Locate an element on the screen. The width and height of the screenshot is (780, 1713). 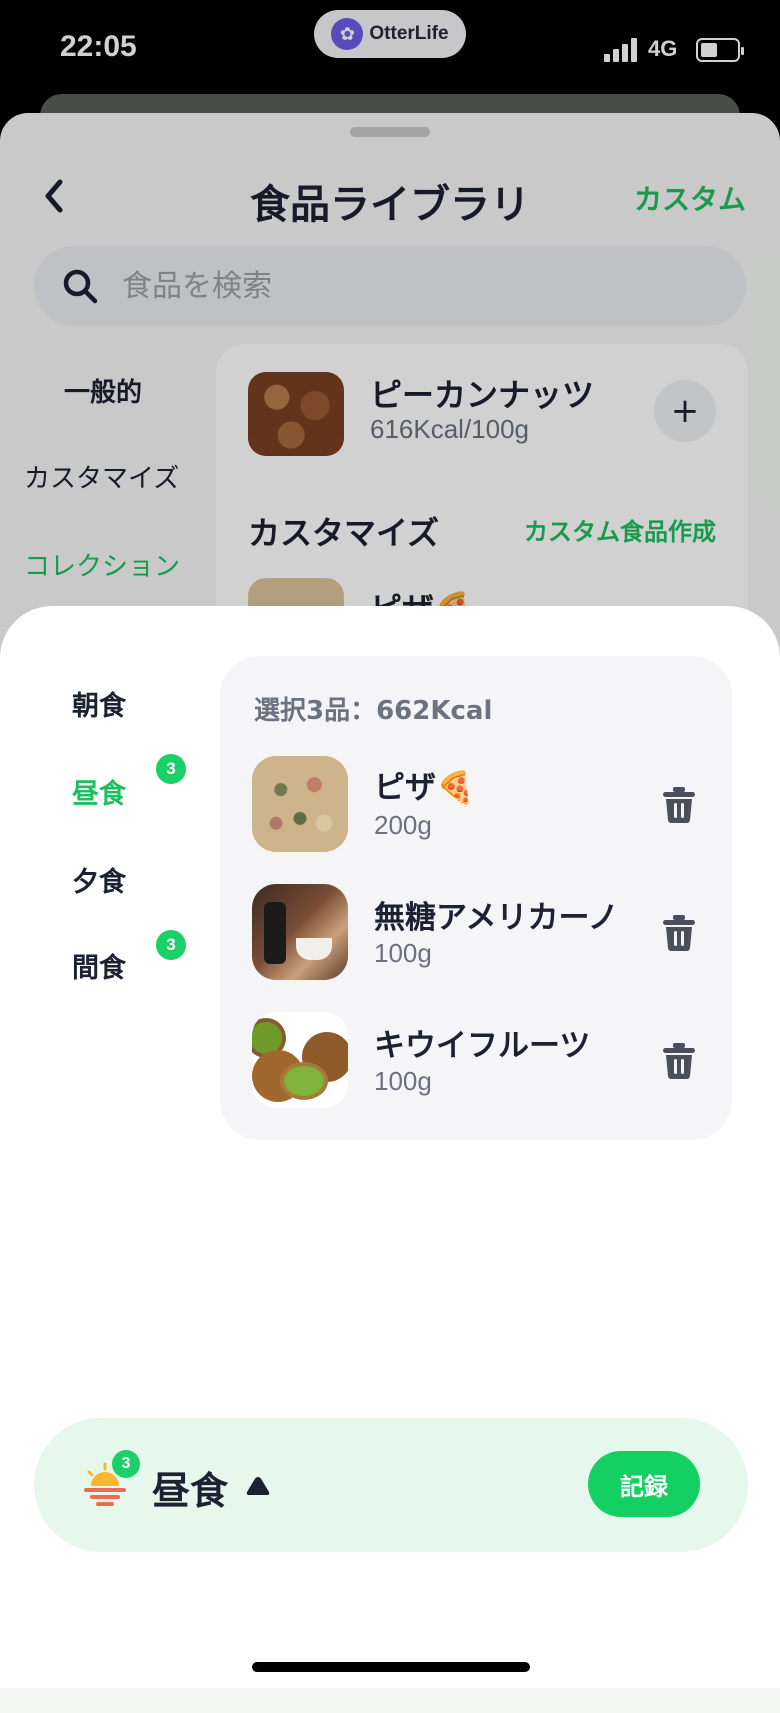
selection-summary: 選択3品：662Kcal is located at coordinates (373, 711).